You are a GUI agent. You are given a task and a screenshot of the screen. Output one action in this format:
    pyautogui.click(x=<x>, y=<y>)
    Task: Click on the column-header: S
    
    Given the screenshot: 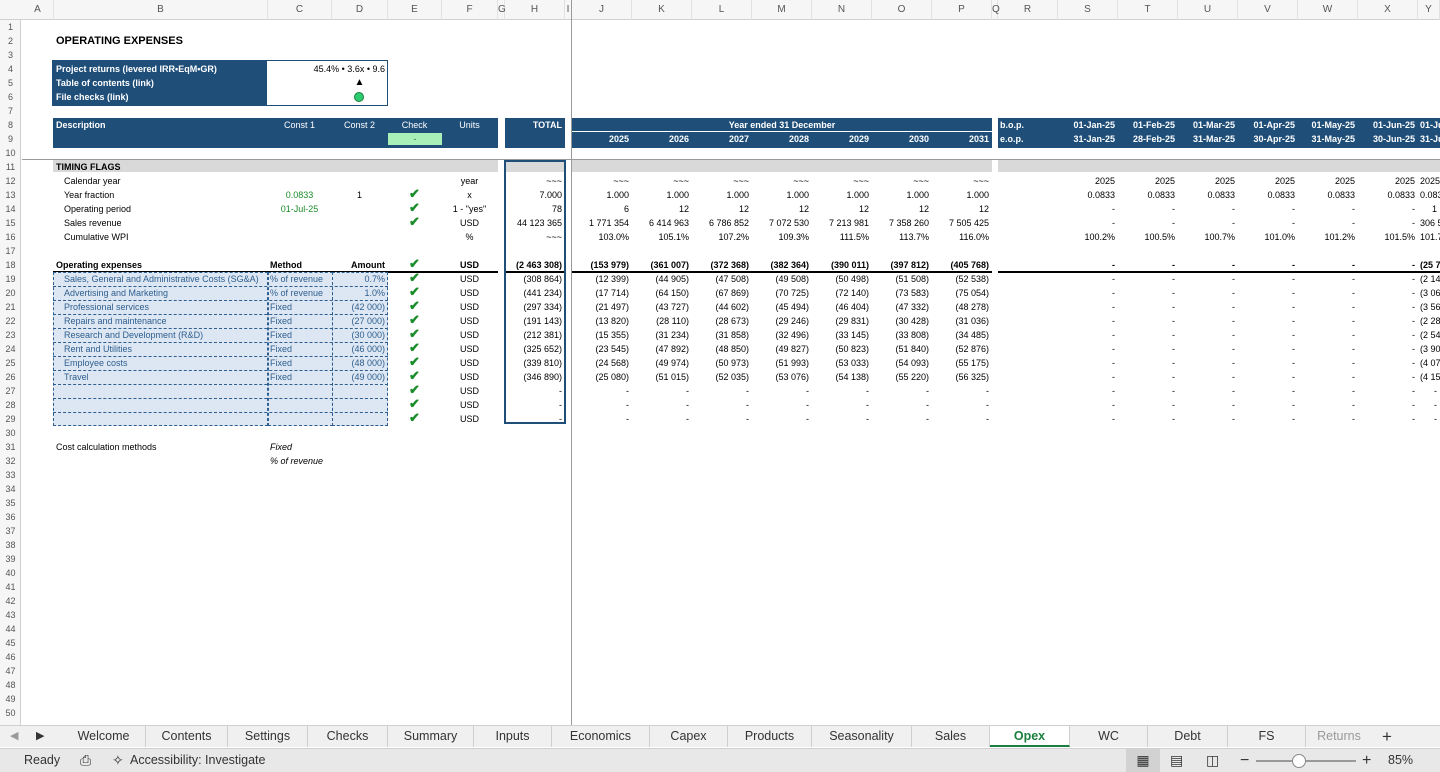 What is the action you would take?
    pyautogui.click(x=1088, y=10)
    